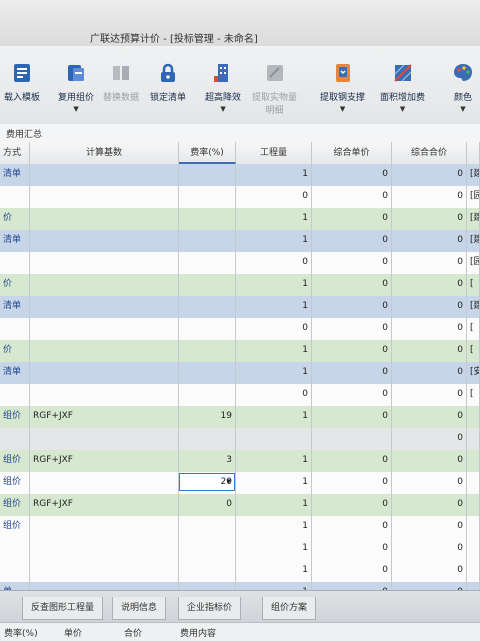  I want to click on reuse-price-dropdown-icon: ▼, so click(75, 109).